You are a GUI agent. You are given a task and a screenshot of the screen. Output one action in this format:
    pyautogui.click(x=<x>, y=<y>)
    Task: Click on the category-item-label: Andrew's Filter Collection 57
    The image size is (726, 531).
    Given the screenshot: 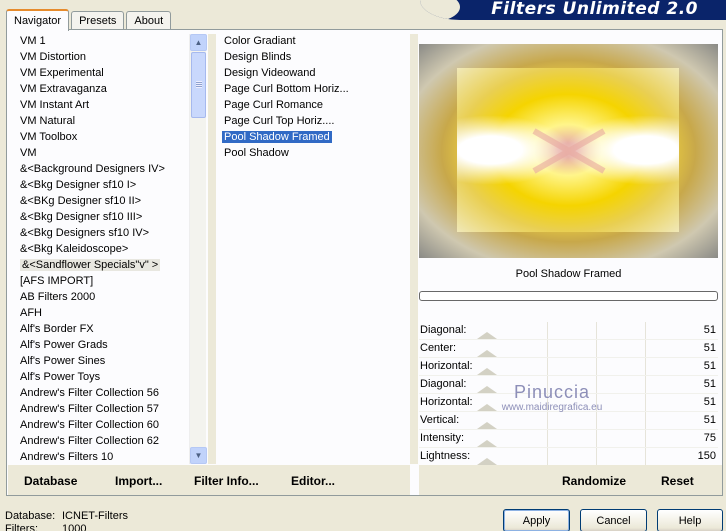 What is the action you would take?
    pyautogui.click(x=90, y=409)
    